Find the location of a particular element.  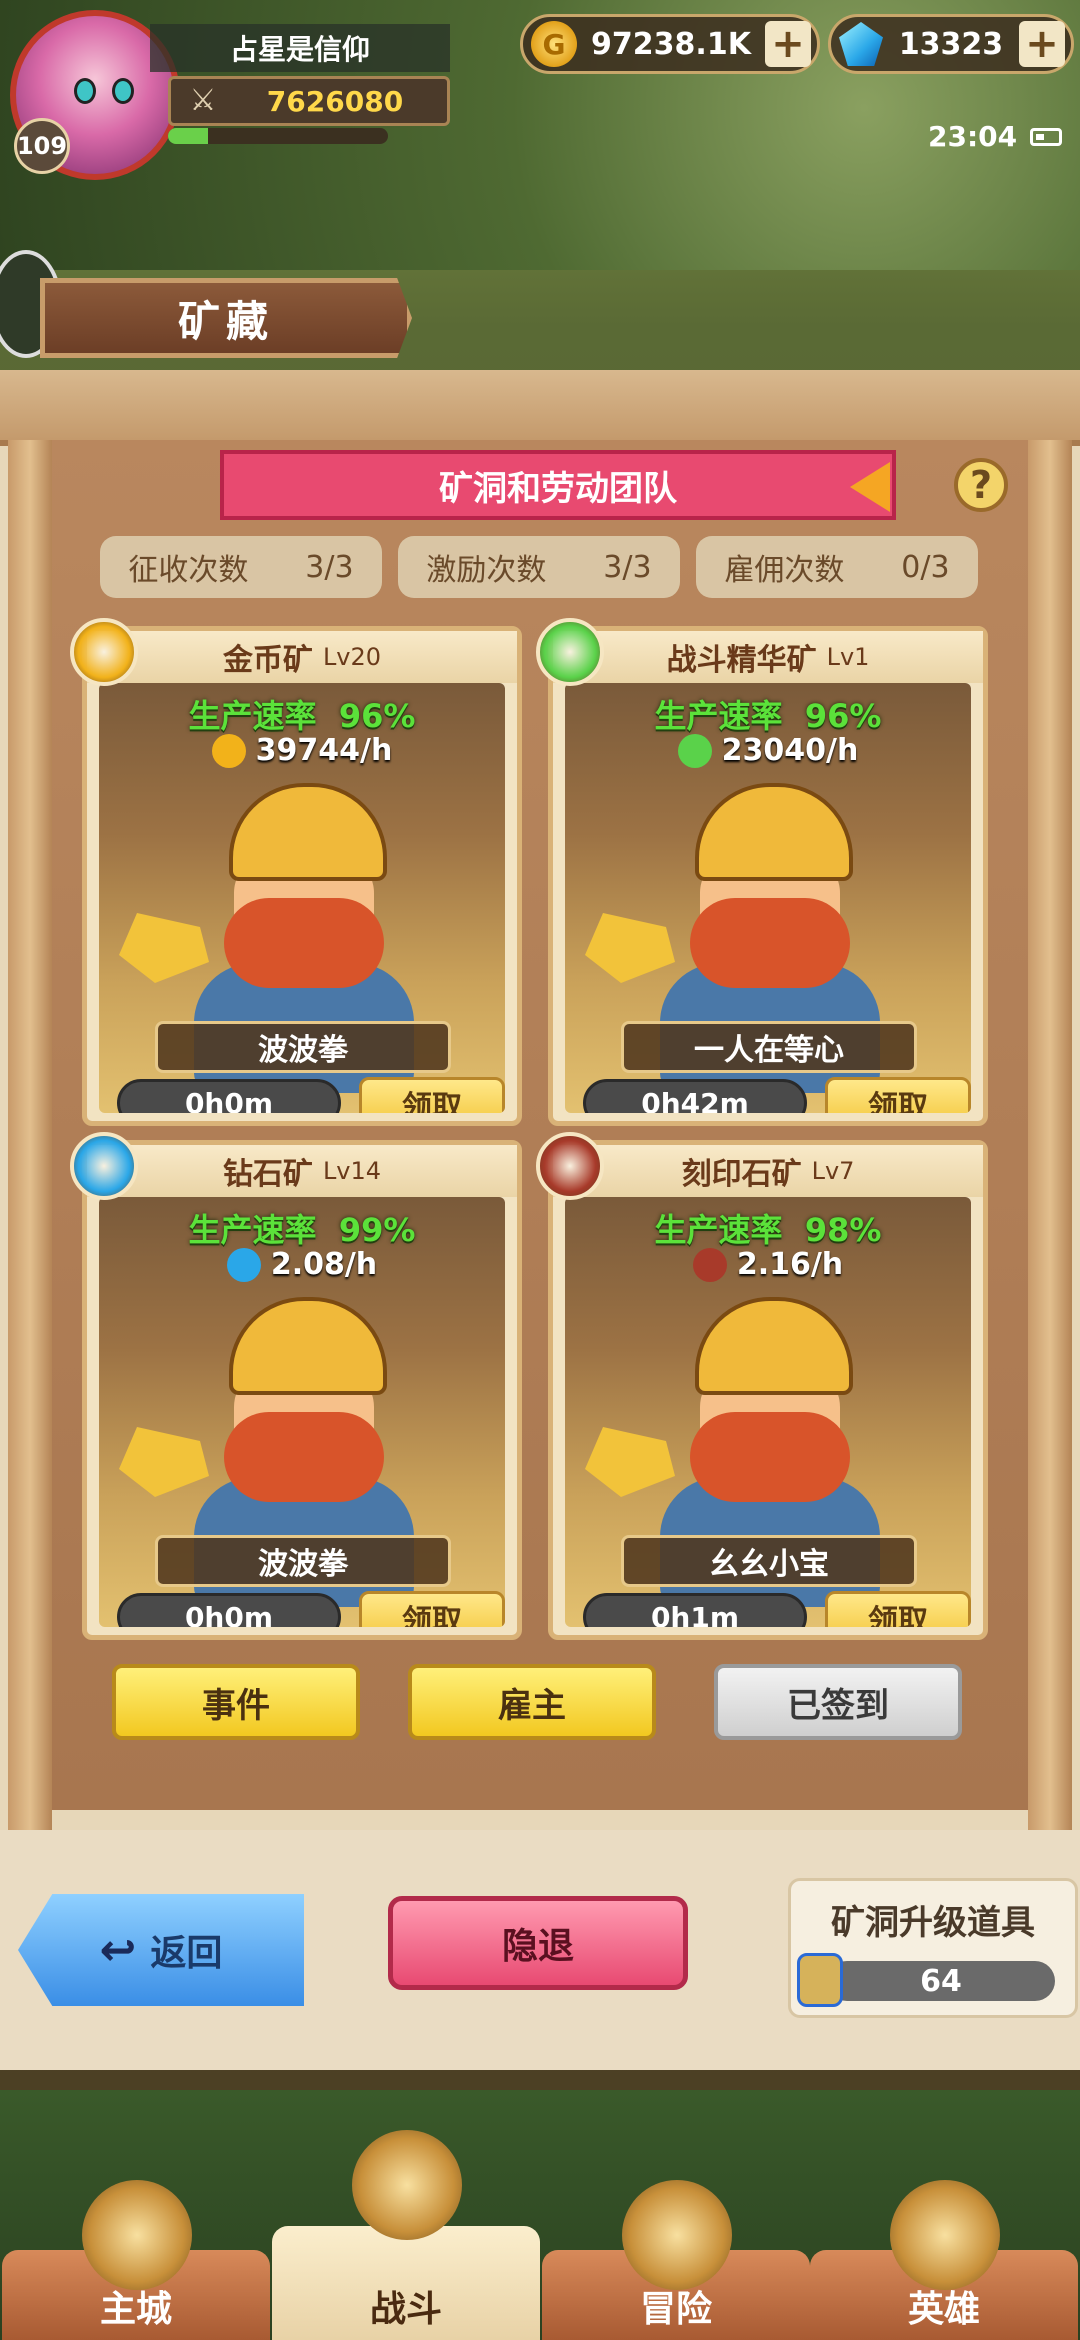

clock: 23:04 is located at coordinates (973, 136).